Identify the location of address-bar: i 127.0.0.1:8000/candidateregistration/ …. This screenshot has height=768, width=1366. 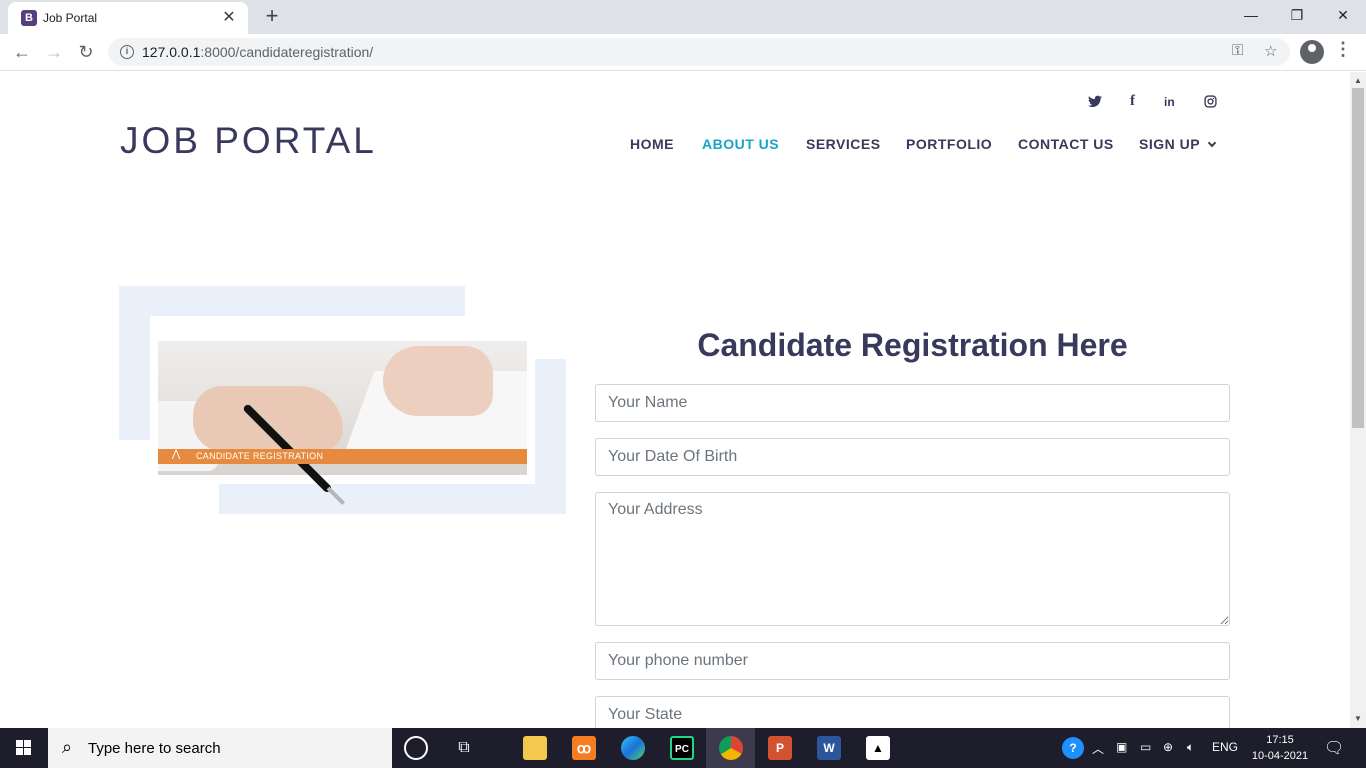
(699, 52).